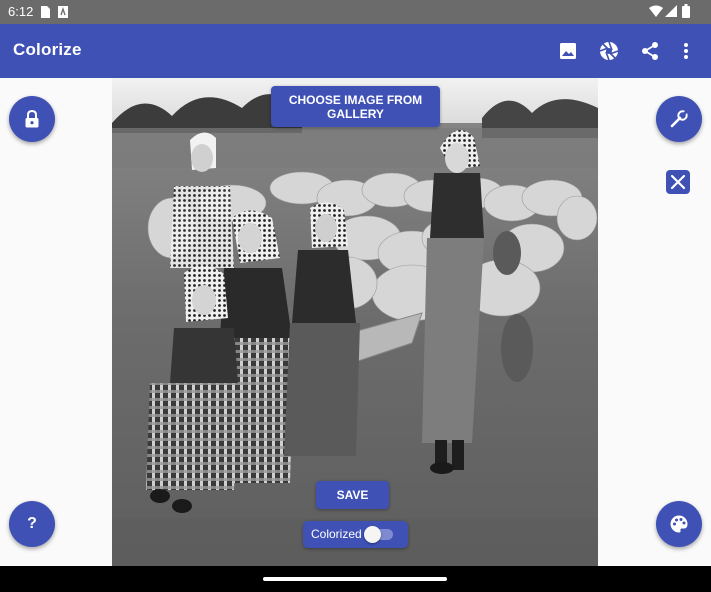  I want to click on more-options-button, so click(686, 51).